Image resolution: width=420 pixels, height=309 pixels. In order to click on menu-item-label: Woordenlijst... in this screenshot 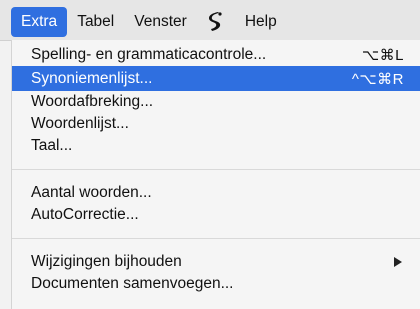, I will do `click(80, 123)`.